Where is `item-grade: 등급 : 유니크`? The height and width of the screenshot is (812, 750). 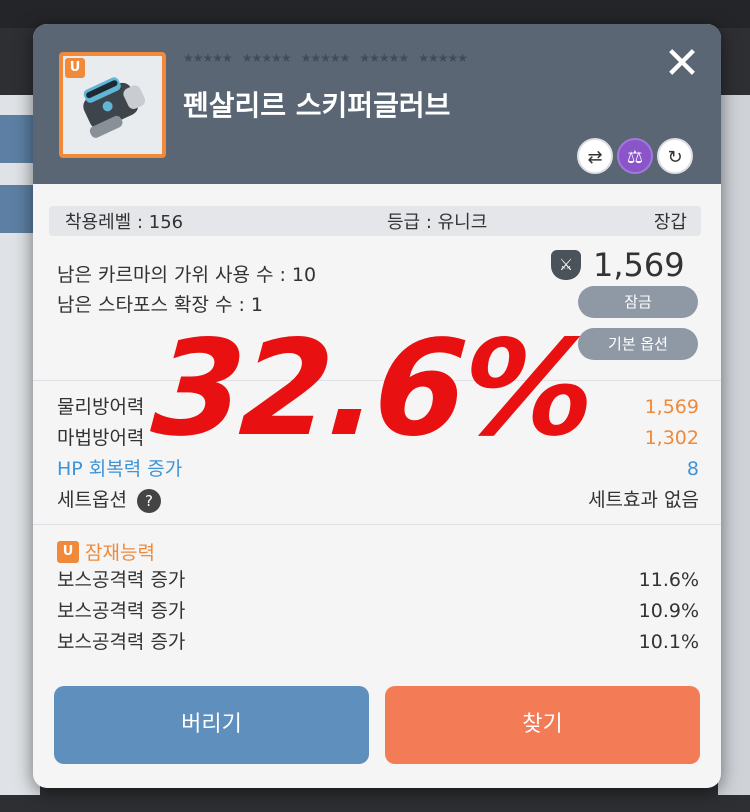
item-grade: 등급 : 유니크 is located at coordinates (437, 222).